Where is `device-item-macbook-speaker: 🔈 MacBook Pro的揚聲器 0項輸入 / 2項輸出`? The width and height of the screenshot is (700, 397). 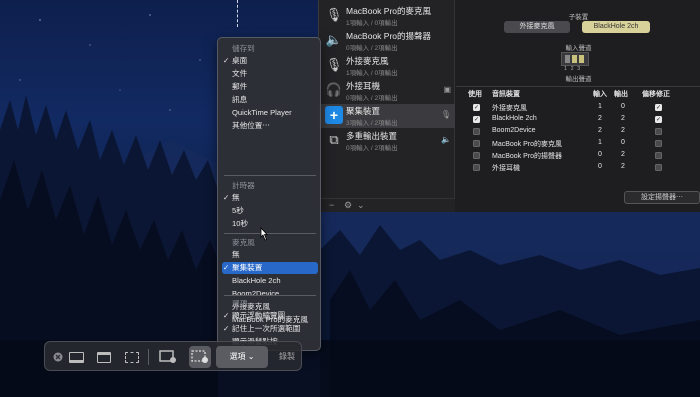 device-item-macbook-speaker: 🔈 MacBook Pro的揚聲器 0項輸入 / 2項輸出 is located at coordinates (387, 41).